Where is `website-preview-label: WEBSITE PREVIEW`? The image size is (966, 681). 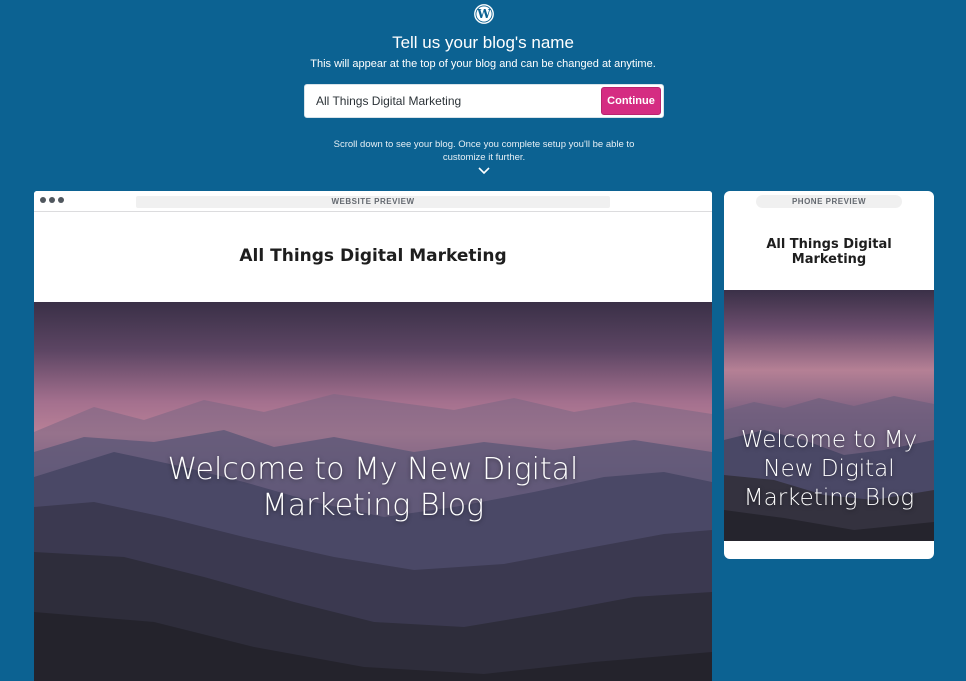 website-preview-label: WEBSITE PREVIEW is located at coordinates (373, 202).